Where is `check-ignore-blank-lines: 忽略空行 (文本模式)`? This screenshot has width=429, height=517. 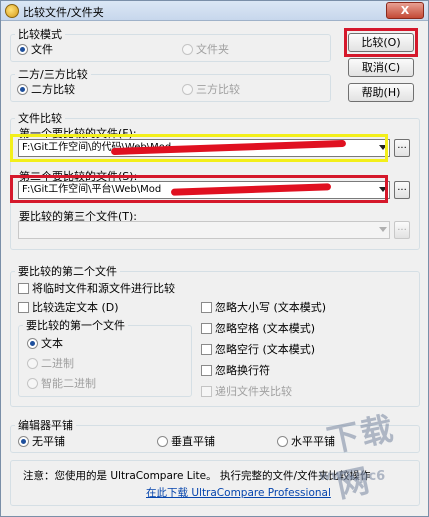
check-ignore-blank-lines: 忽略空行 (文本模式) is located at coordinates (258, 349).